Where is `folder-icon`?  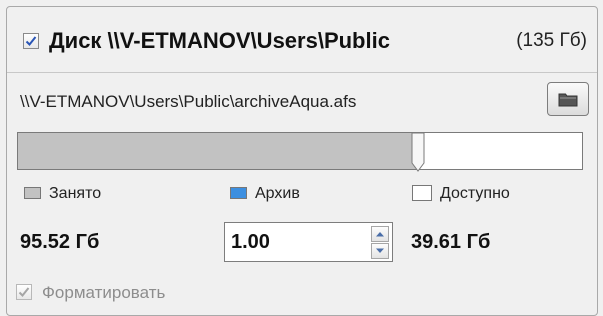 folder-icon is located at coordinates (568, 100).